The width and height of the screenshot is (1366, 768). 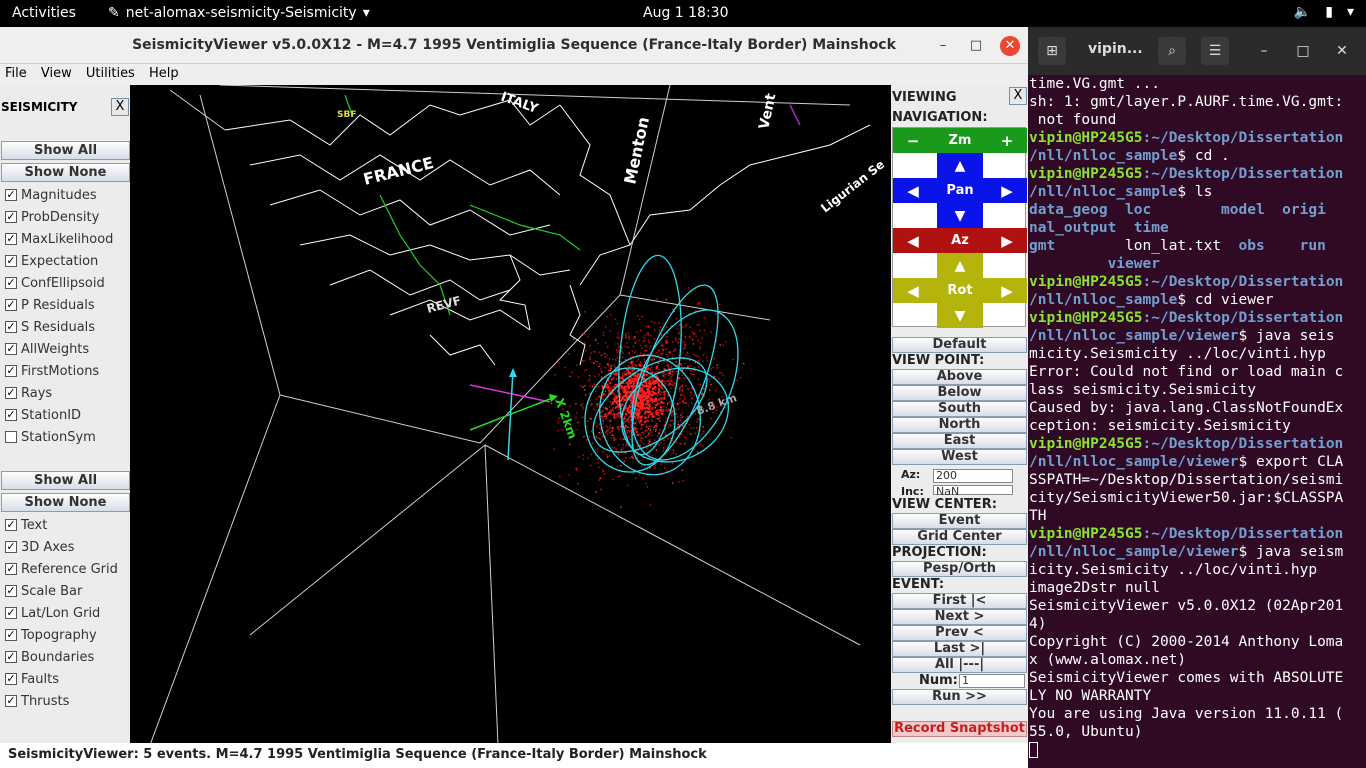 What do you see at coordinates (50, 327) in the screenshot?
I see `checkbox-s-residuals: ✓ S Residuals` at bounding box center [50, 327].